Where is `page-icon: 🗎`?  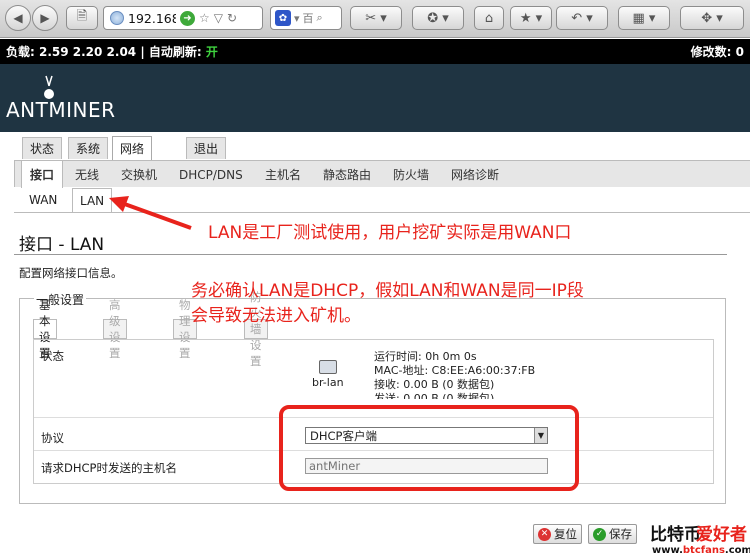 page-icon: 🗎 is located at coordinates (82, 16).